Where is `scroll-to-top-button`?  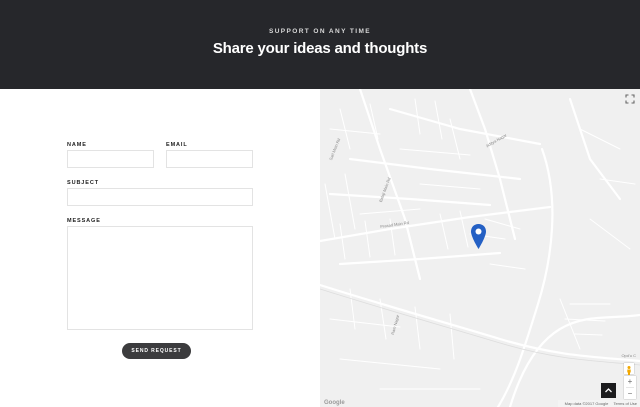
scroll-to-top-button is located at coordinates (608, 390).